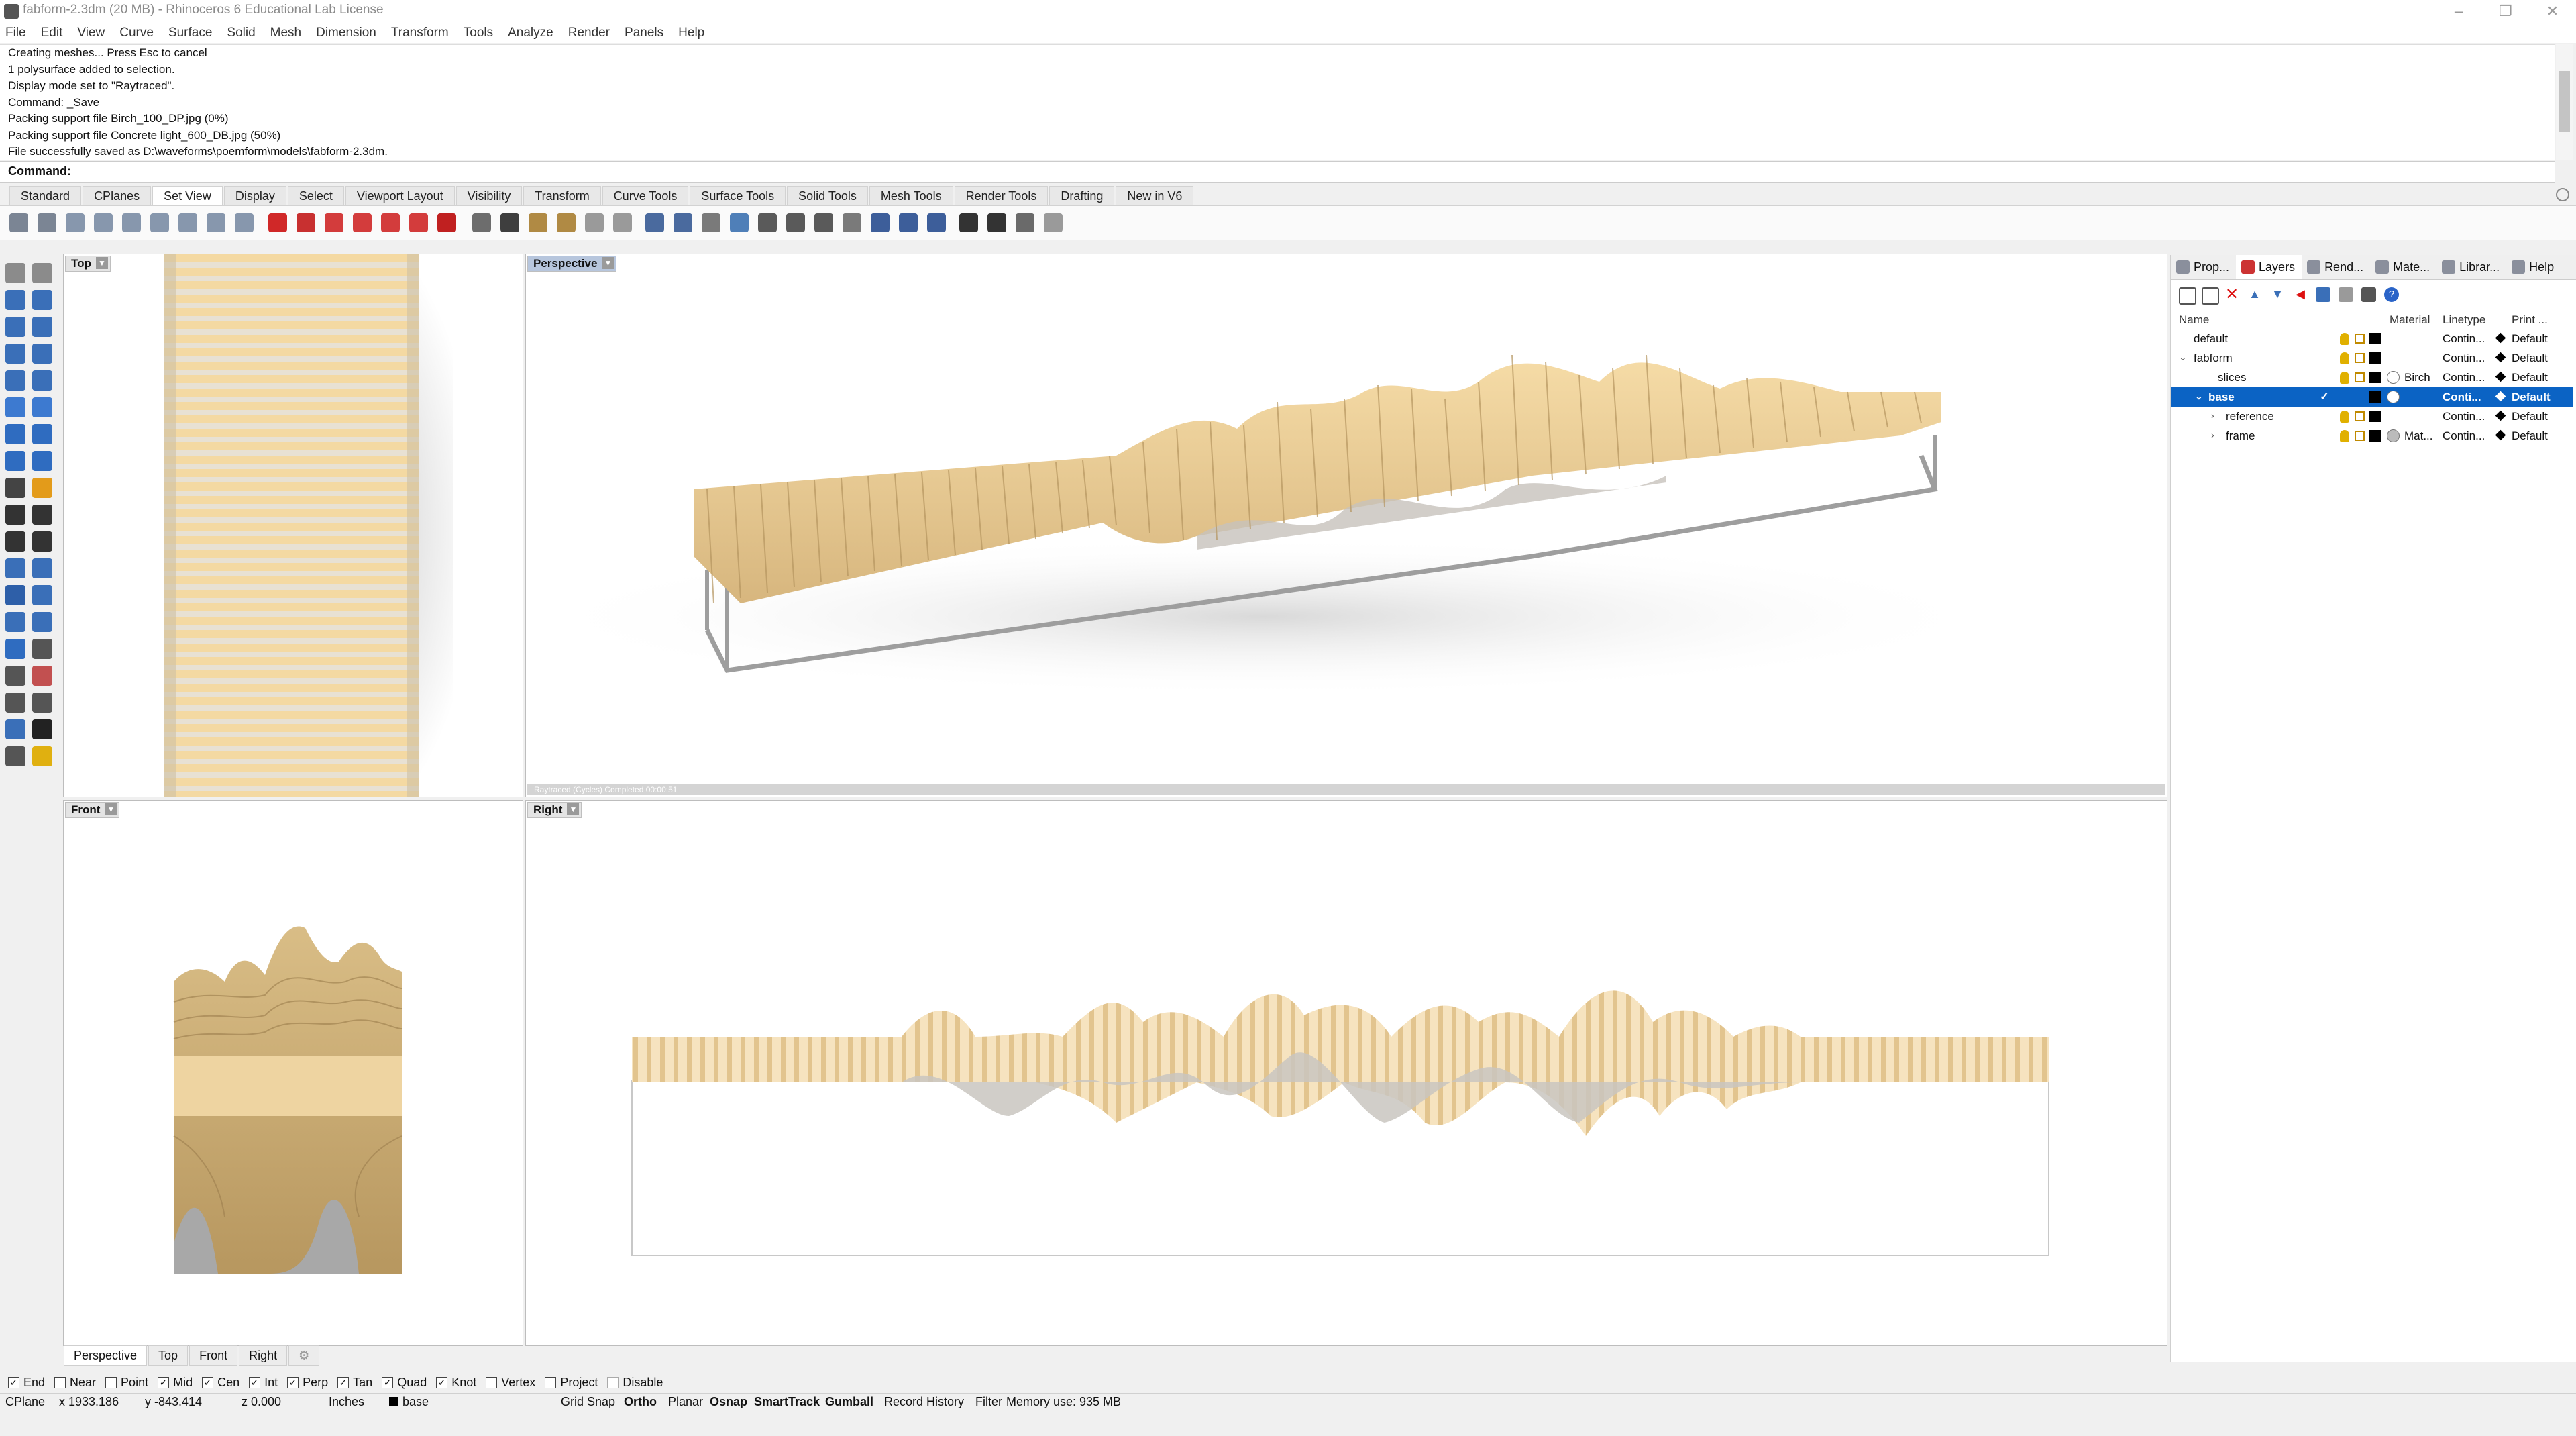 This screenshot has height=1436, width=2576. Describe the element at coordinates (2533, 267) in the screenshot. I see `panel-tab-help: Help` at that location.